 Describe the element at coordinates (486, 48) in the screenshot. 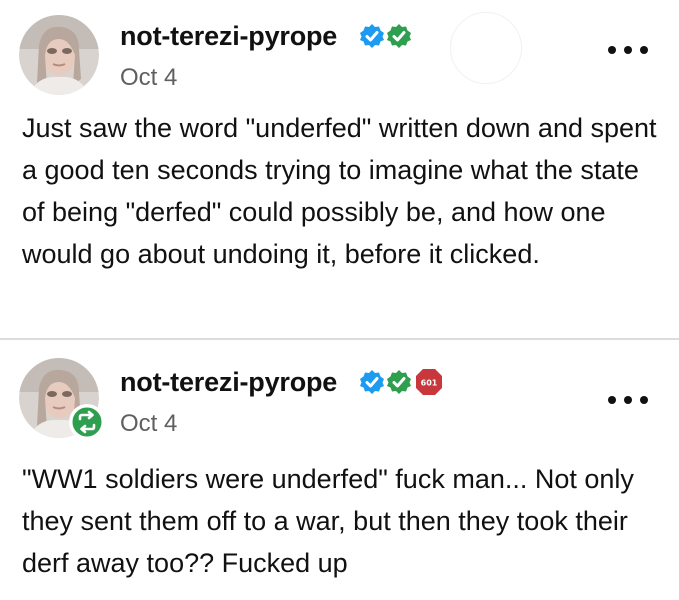

I see `blurred-edit-circle` at that location.